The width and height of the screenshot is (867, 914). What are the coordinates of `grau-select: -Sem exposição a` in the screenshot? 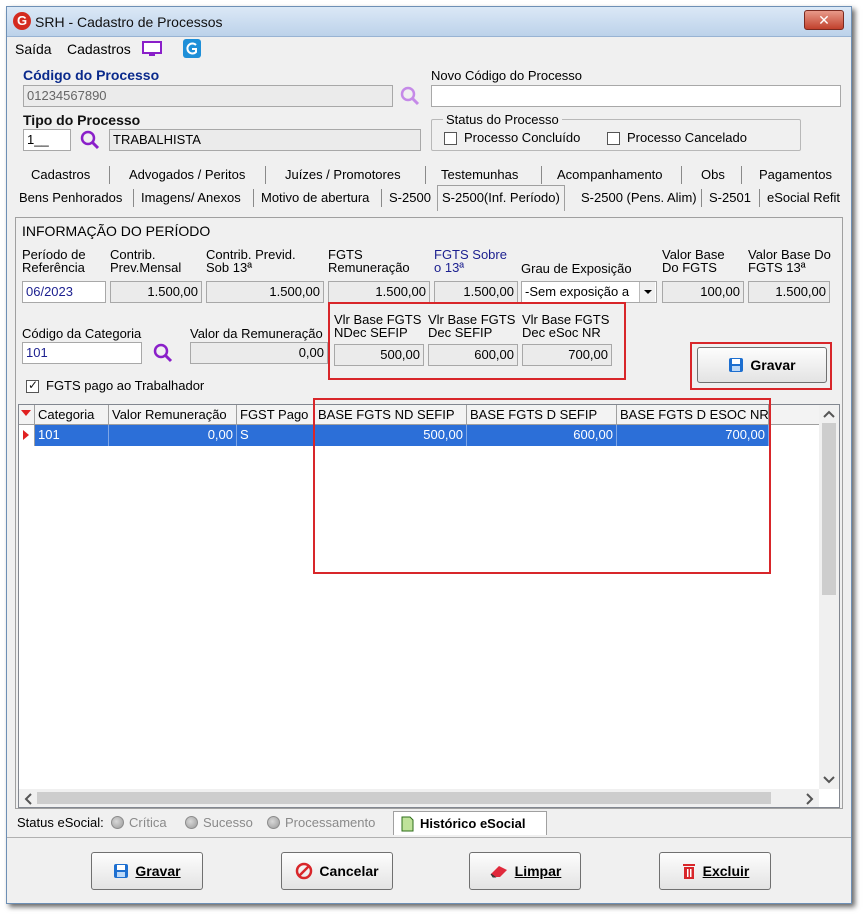 It's located at (589, 292).